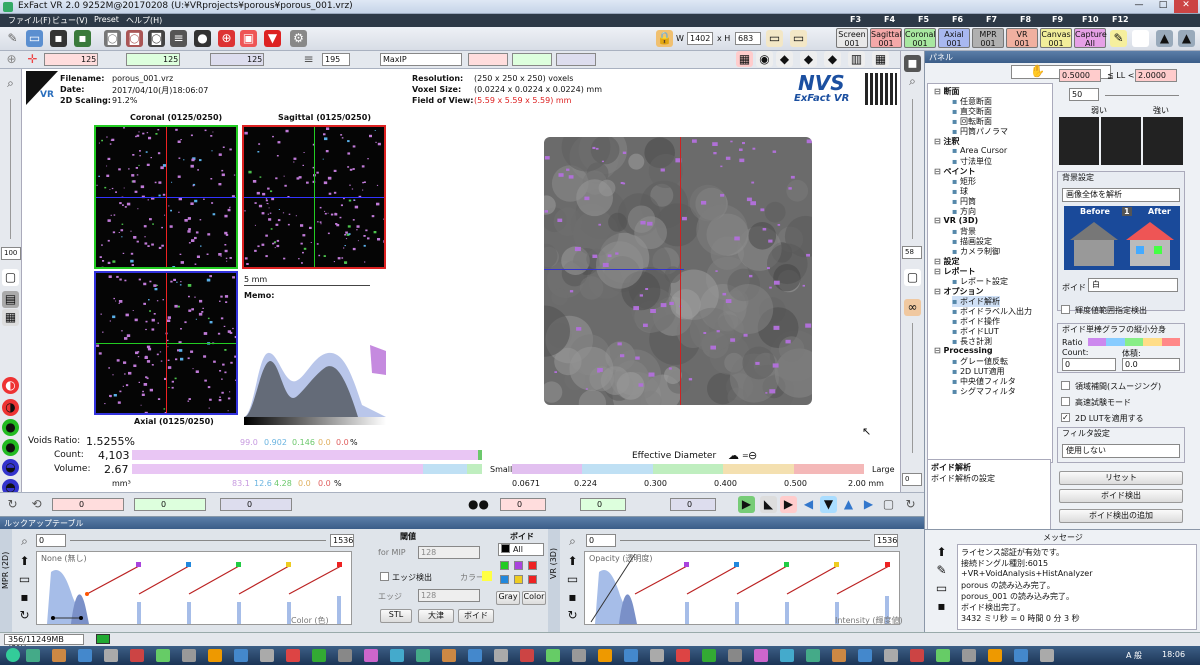  I want to click on view-mode-button: Screen 001, so click(852, 38).